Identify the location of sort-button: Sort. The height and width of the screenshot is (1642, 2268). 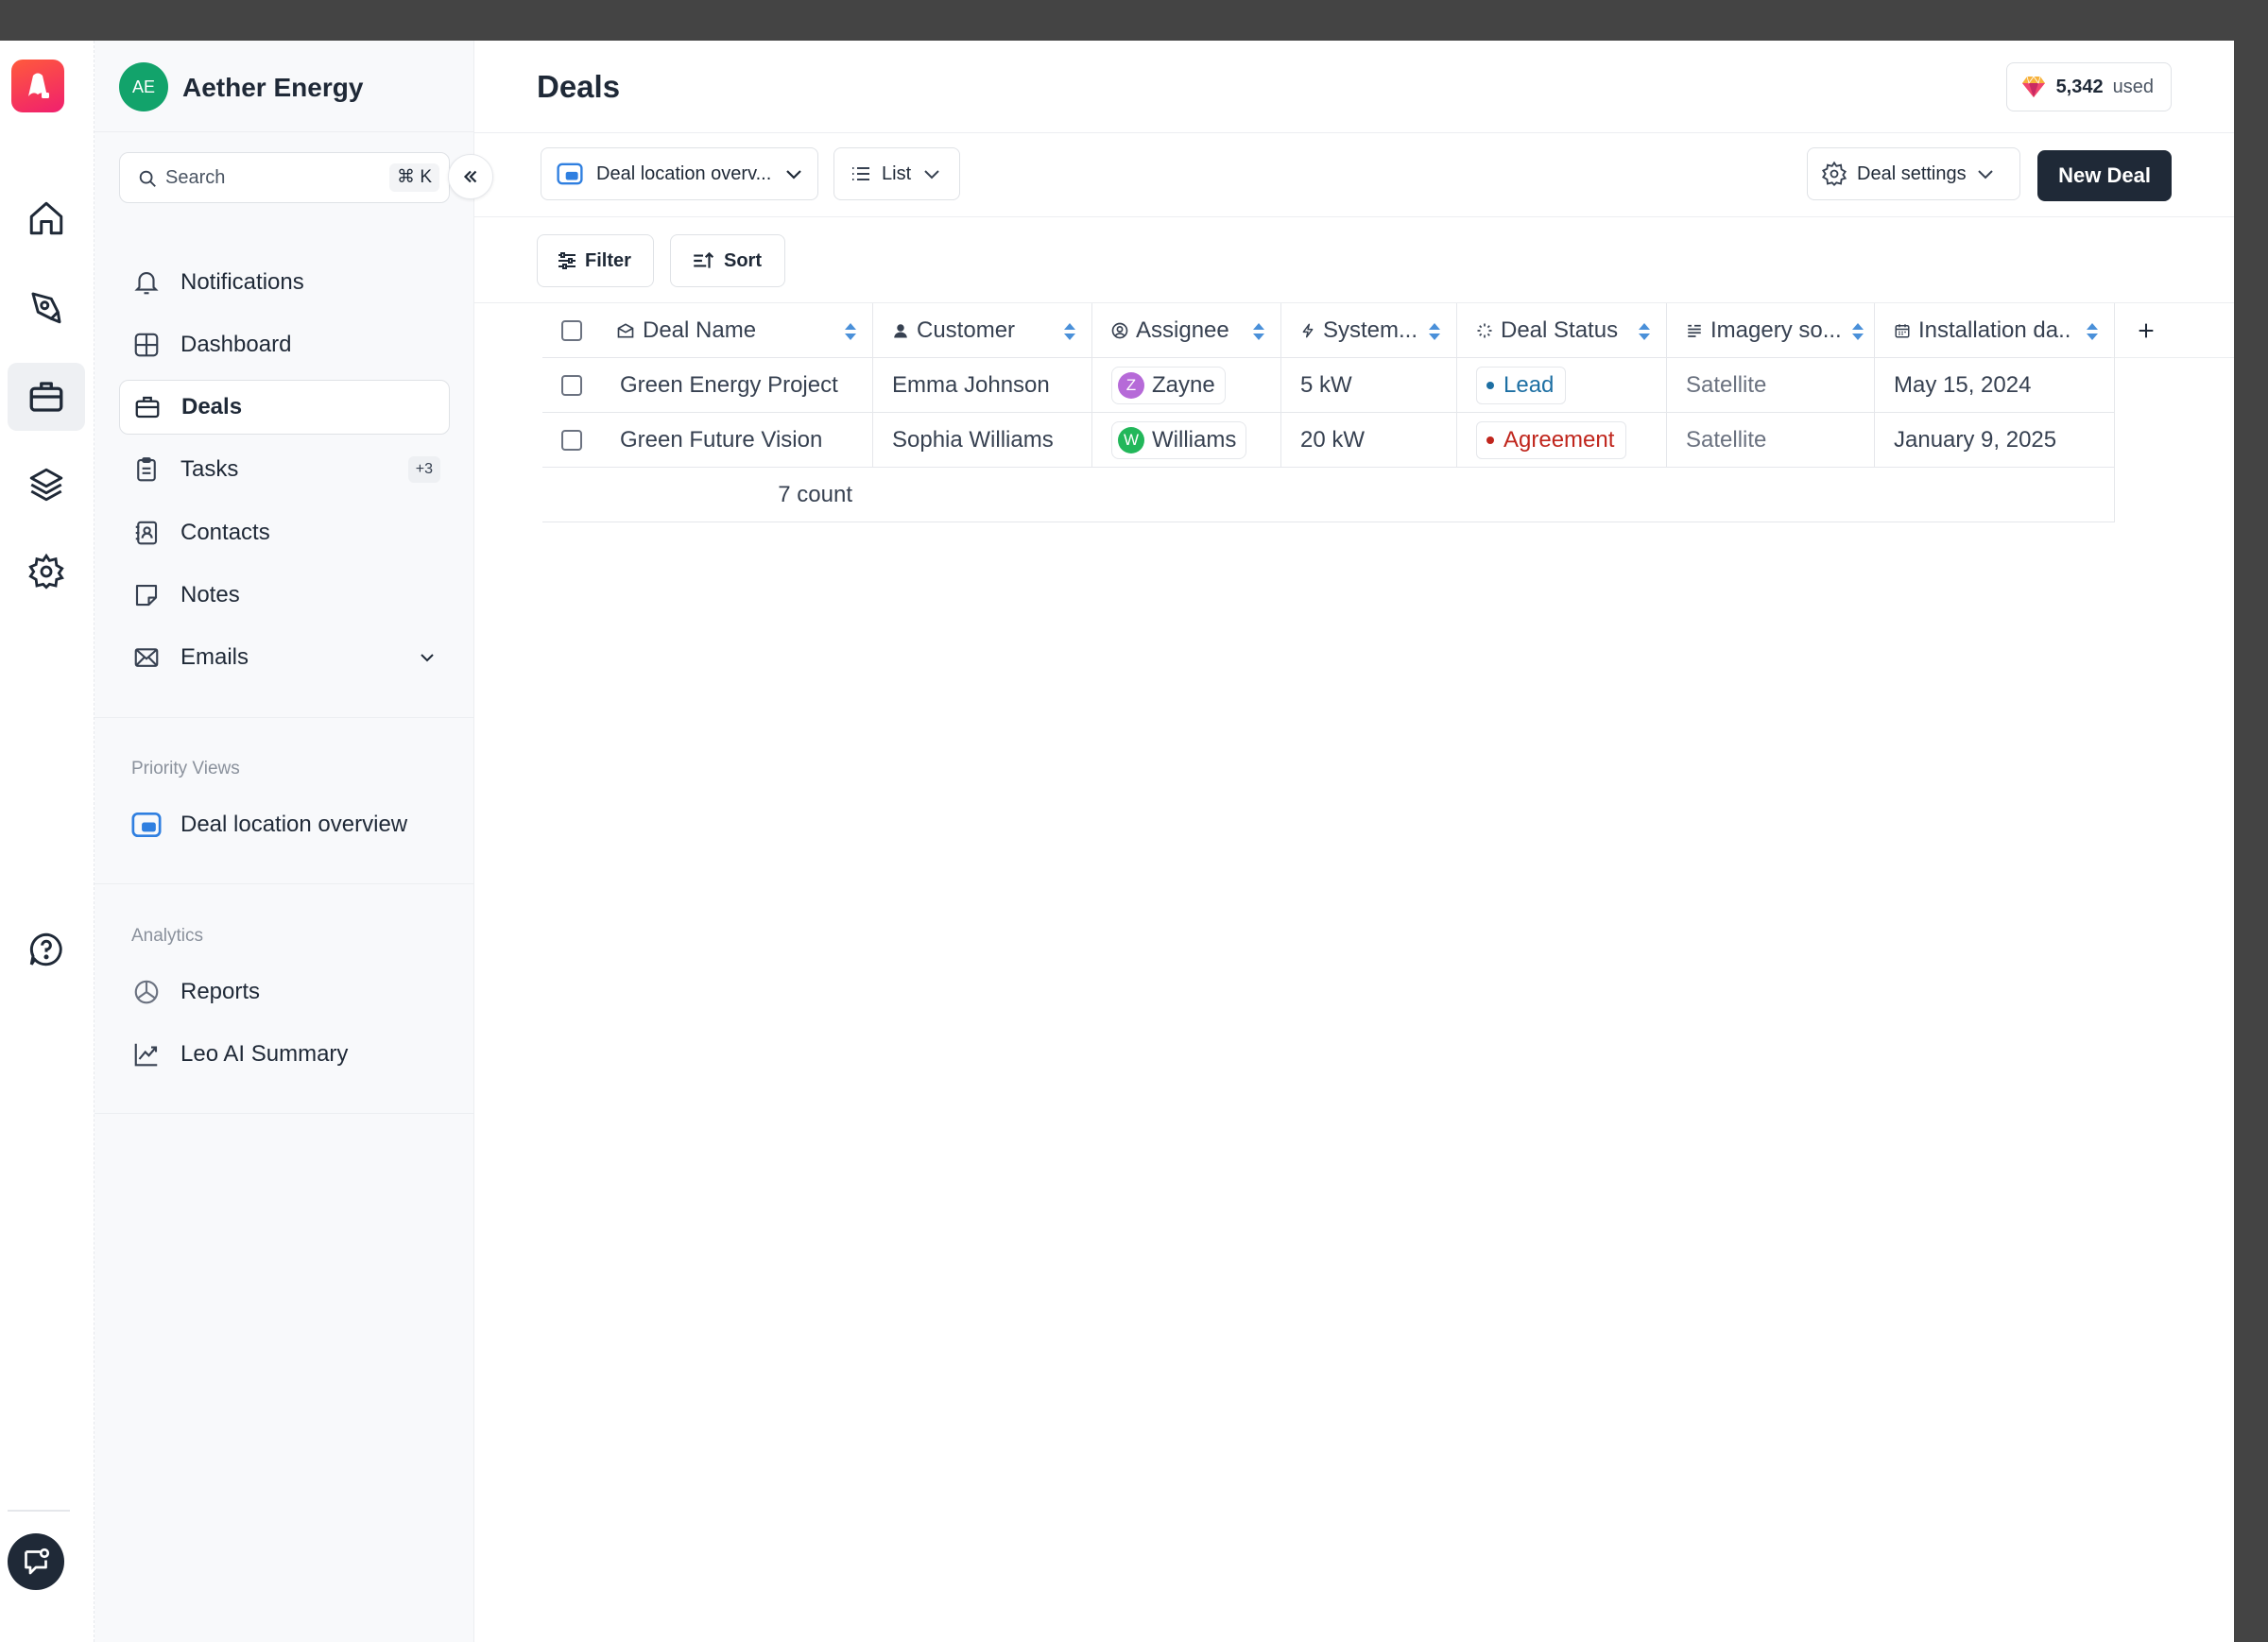
(727, 260).